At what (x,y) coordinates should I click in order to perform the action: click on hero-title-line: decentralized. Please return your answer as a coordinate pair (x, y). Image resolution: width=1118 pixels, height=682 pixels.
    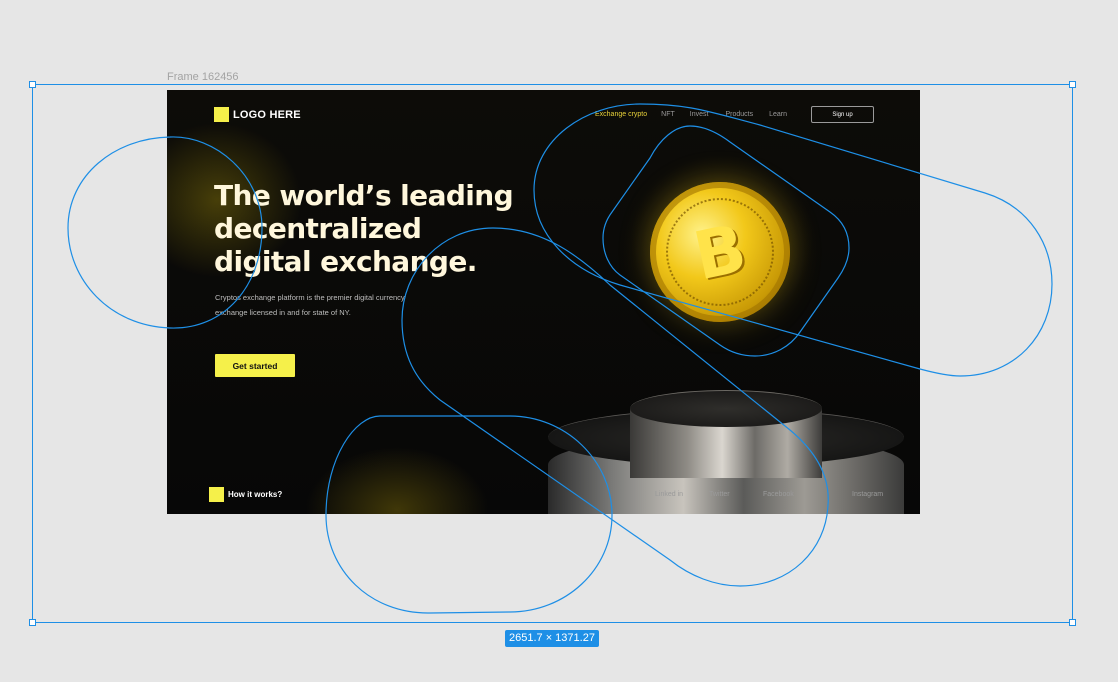
    Looking at the image, I should click on (318, 228).